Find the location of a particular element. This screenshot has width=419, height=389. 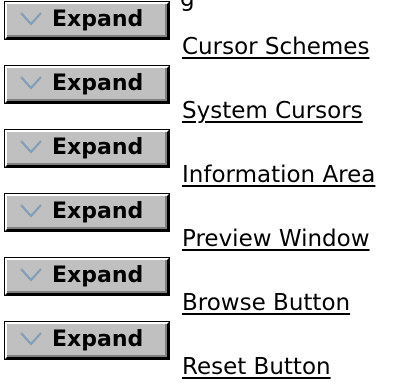

link-cursor-schemes: Cursor Schemes is located at coordinates (275, 47).